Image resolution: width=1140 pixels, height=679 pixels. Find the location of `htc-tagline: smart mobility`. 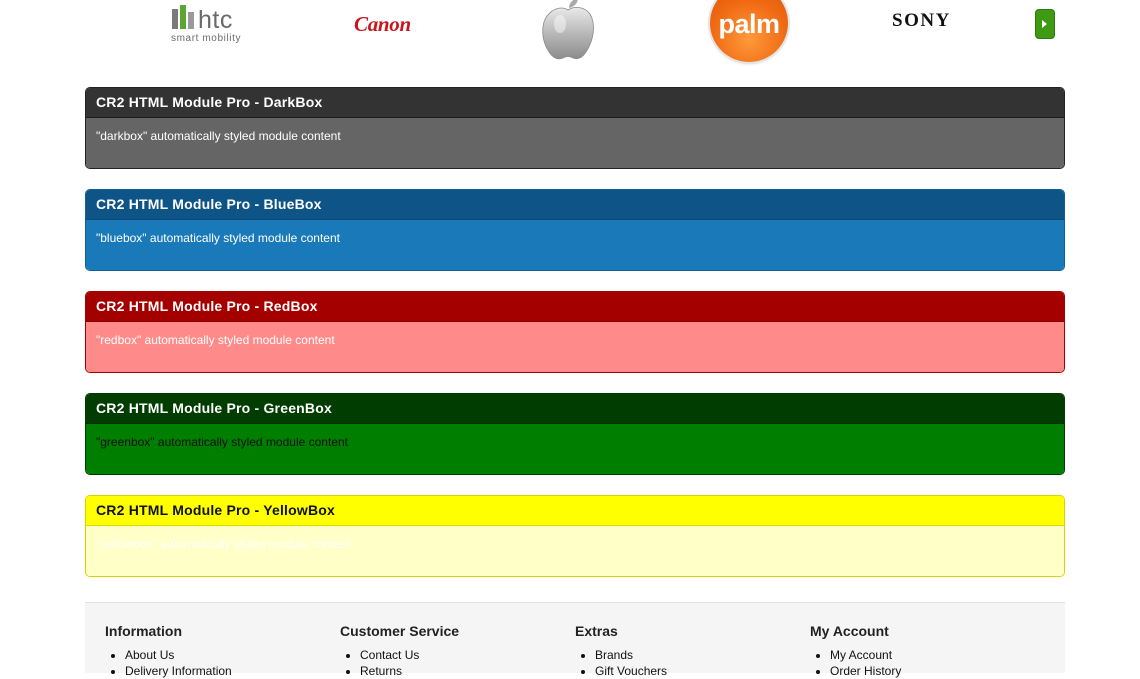

htc-tagline: smart mobility is located at coordinates (206, 38).